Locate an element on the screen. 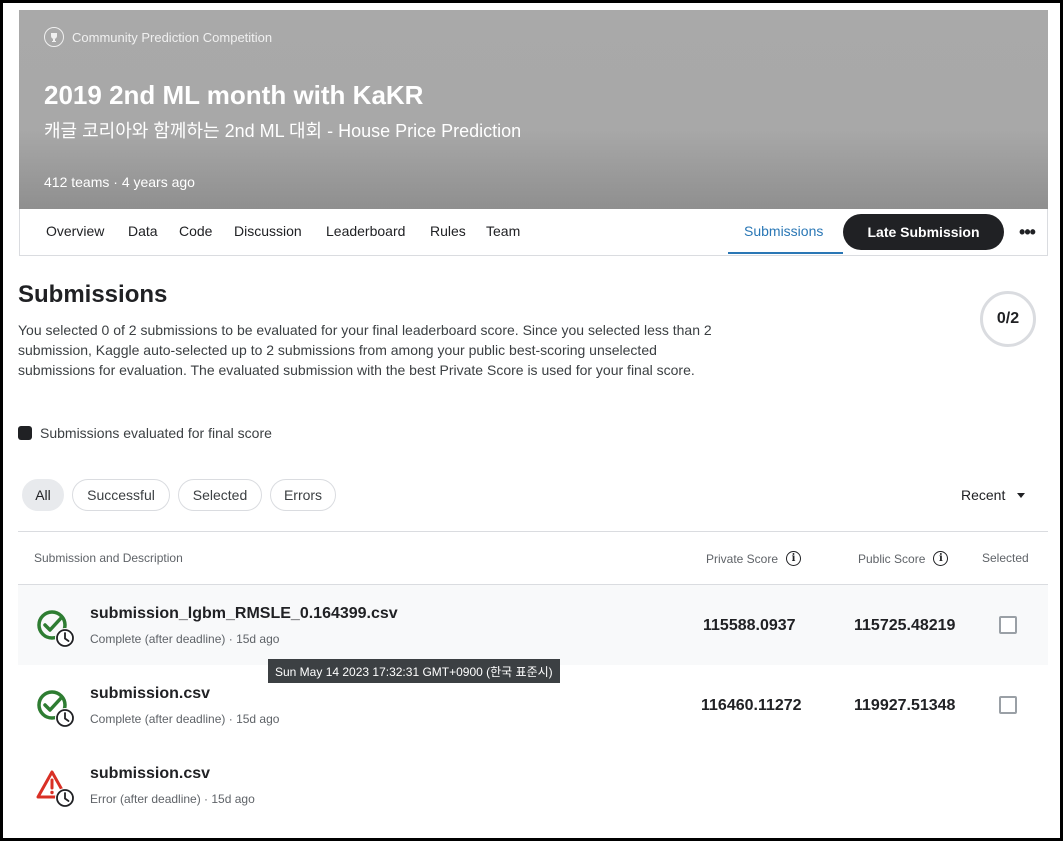 The height and width of the screenshot is (841, 1063). chevron-down-icon is located at coordinates (1021, 495).